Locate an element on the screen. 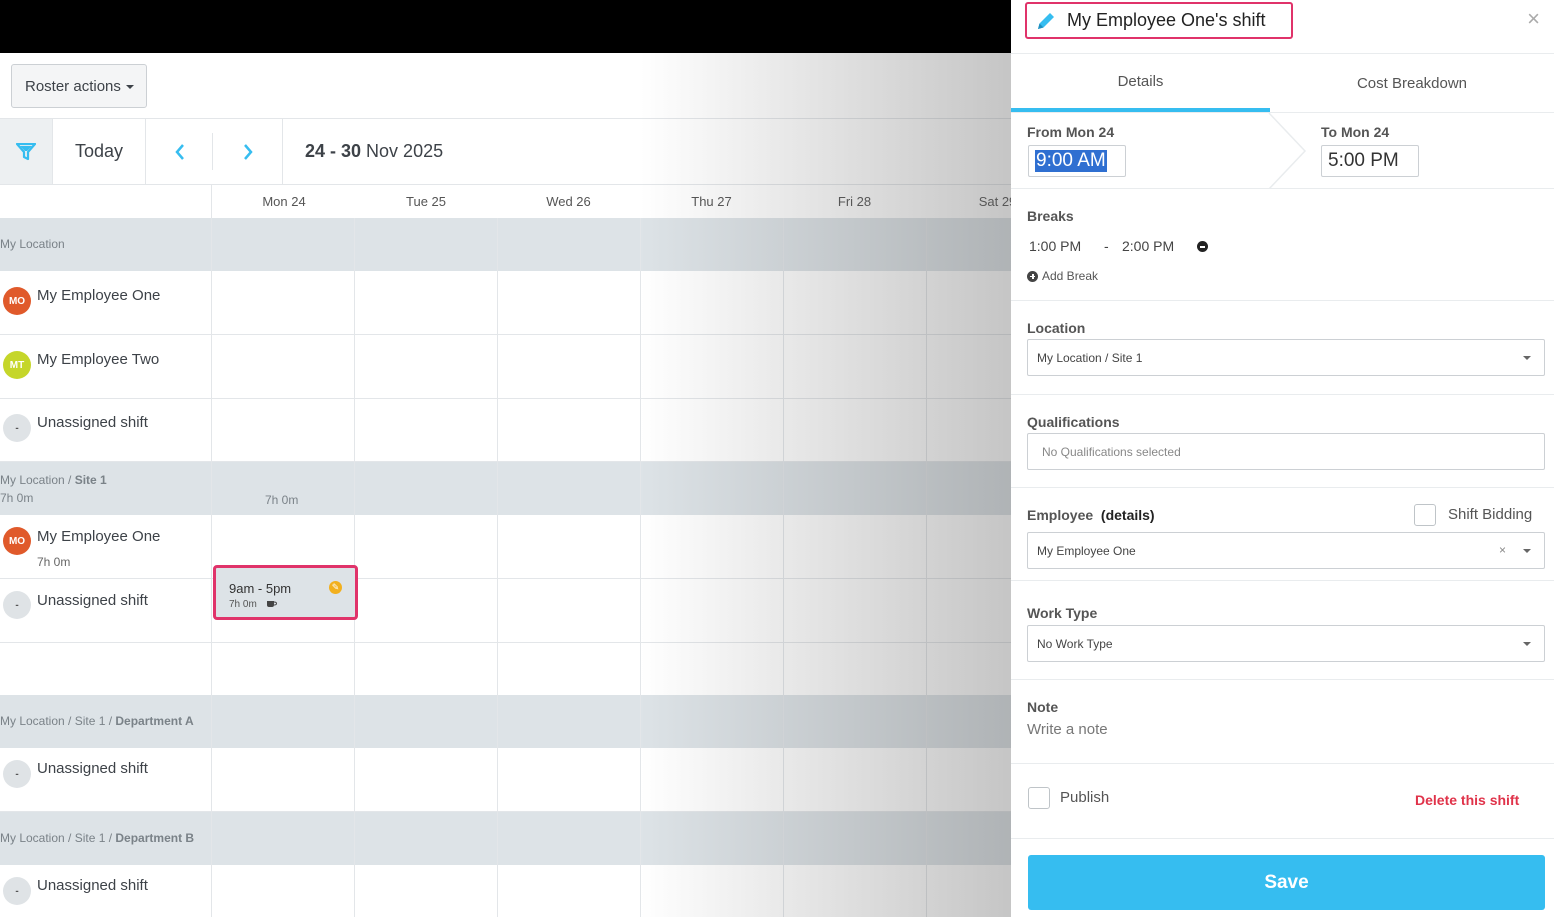 This screenshot has height=917, width=1554. clear-icon: × is located at coordinates (1502, 550).